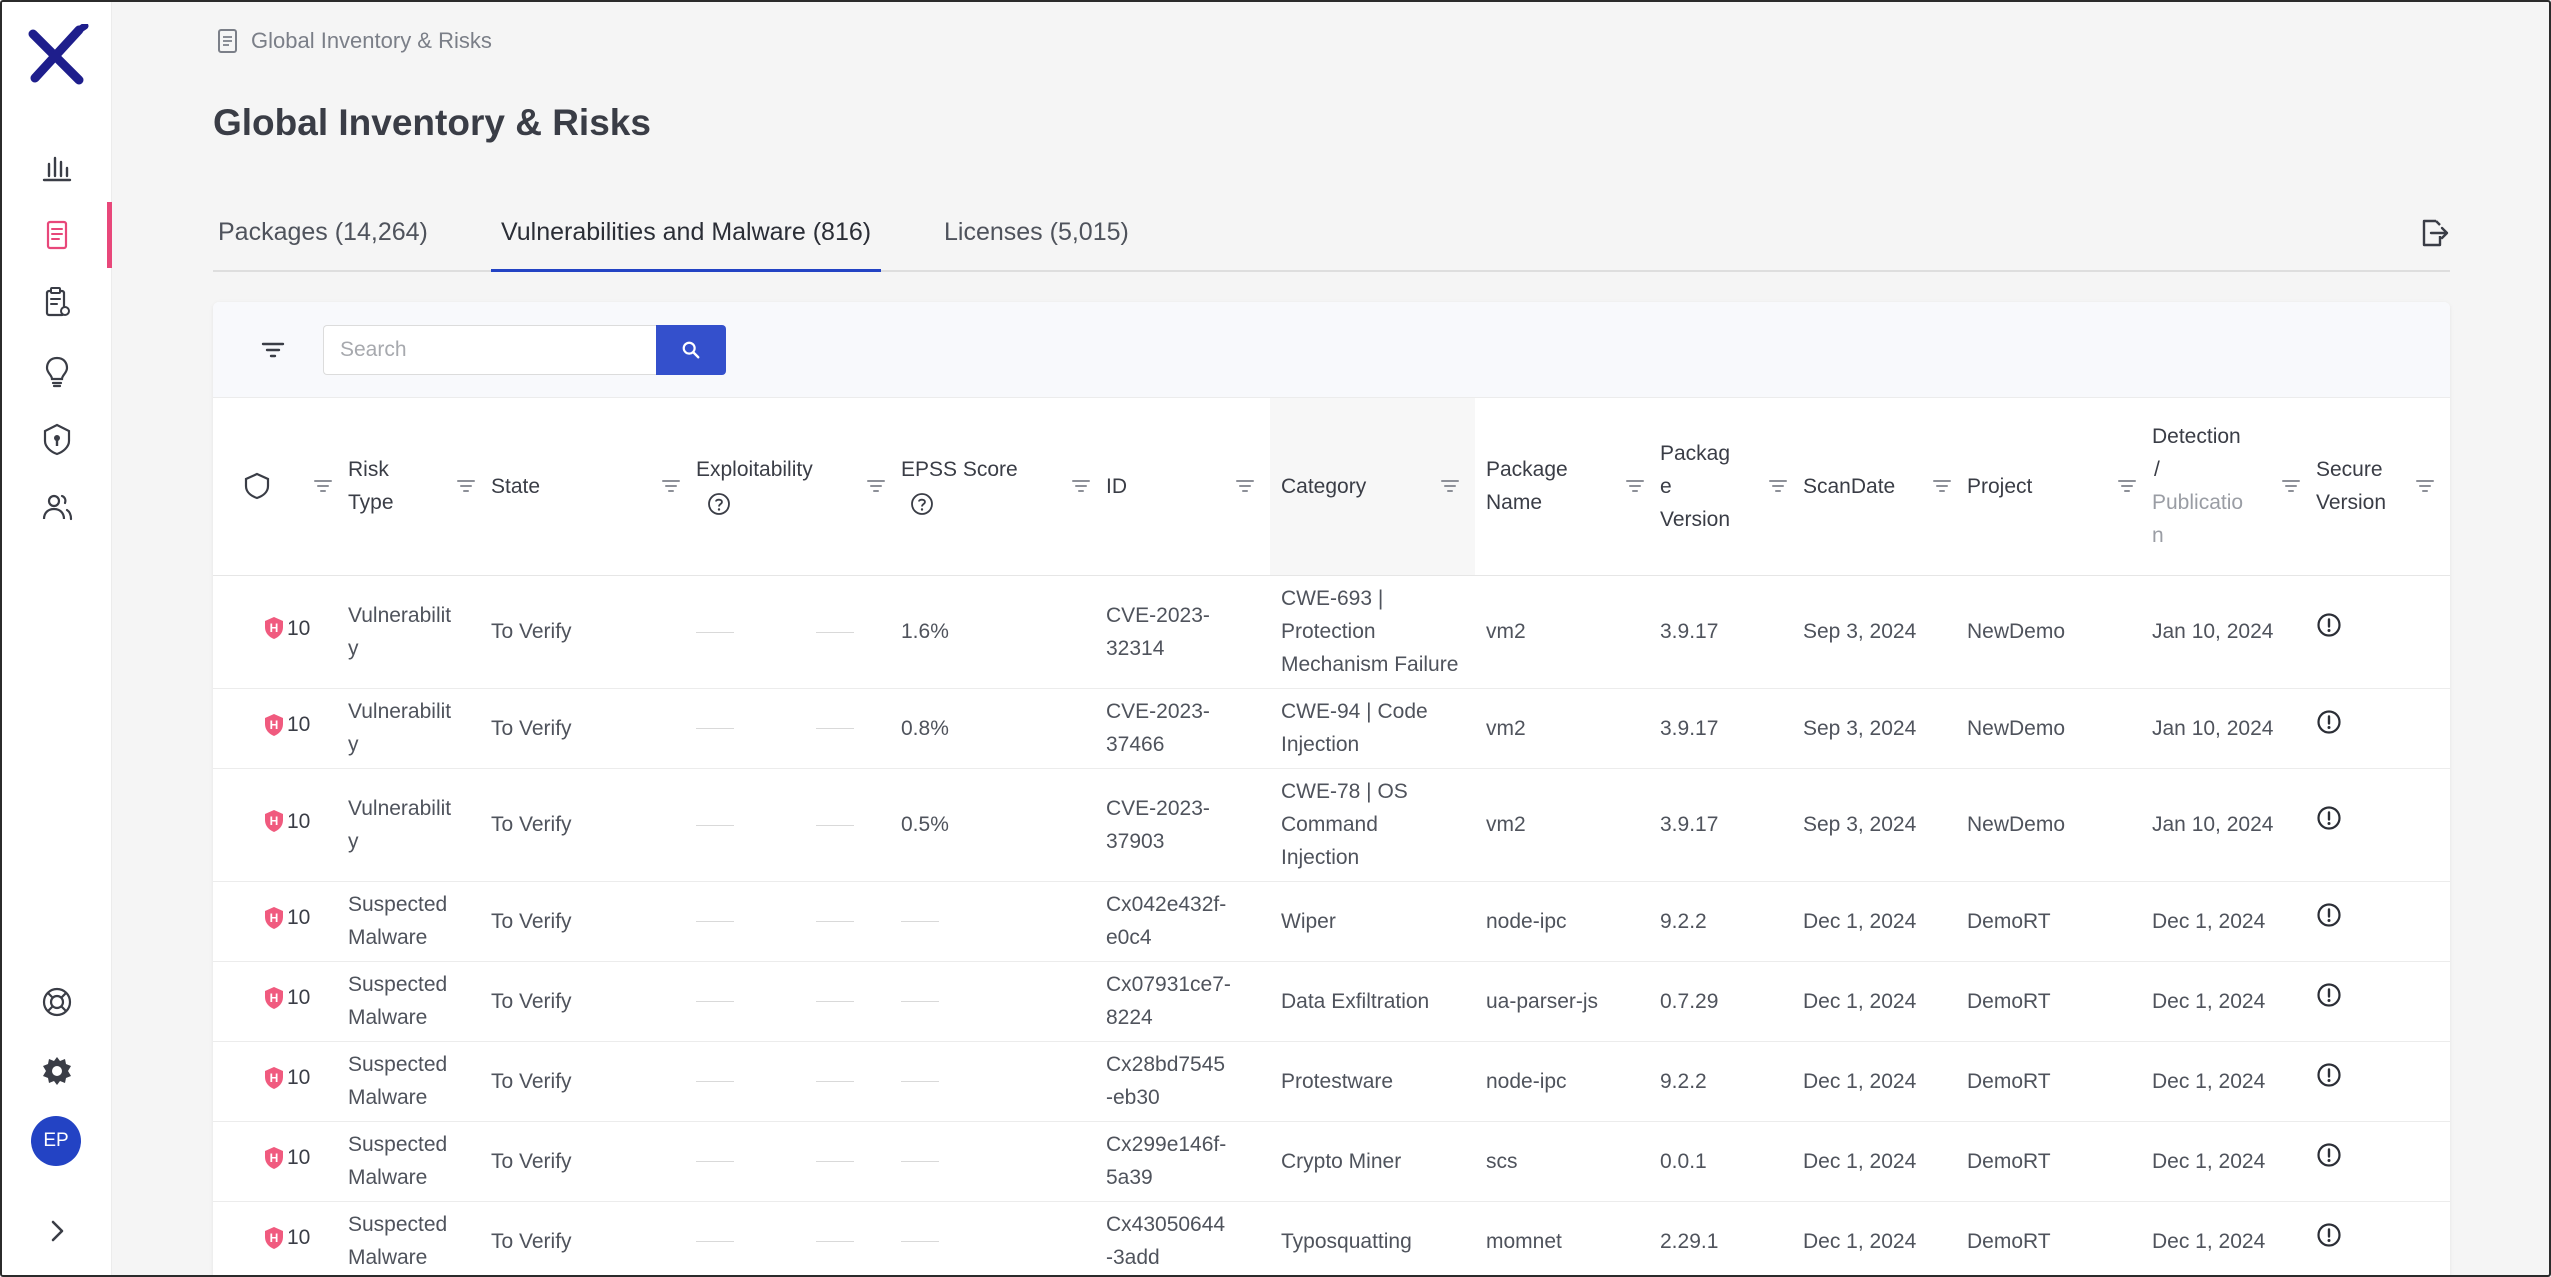 This screenshot has height=1277, width=2551. Describe the element at coordinates (1188, 728) in the screenshot. I see `id-cell: CVE-2023- 37466` at that location.